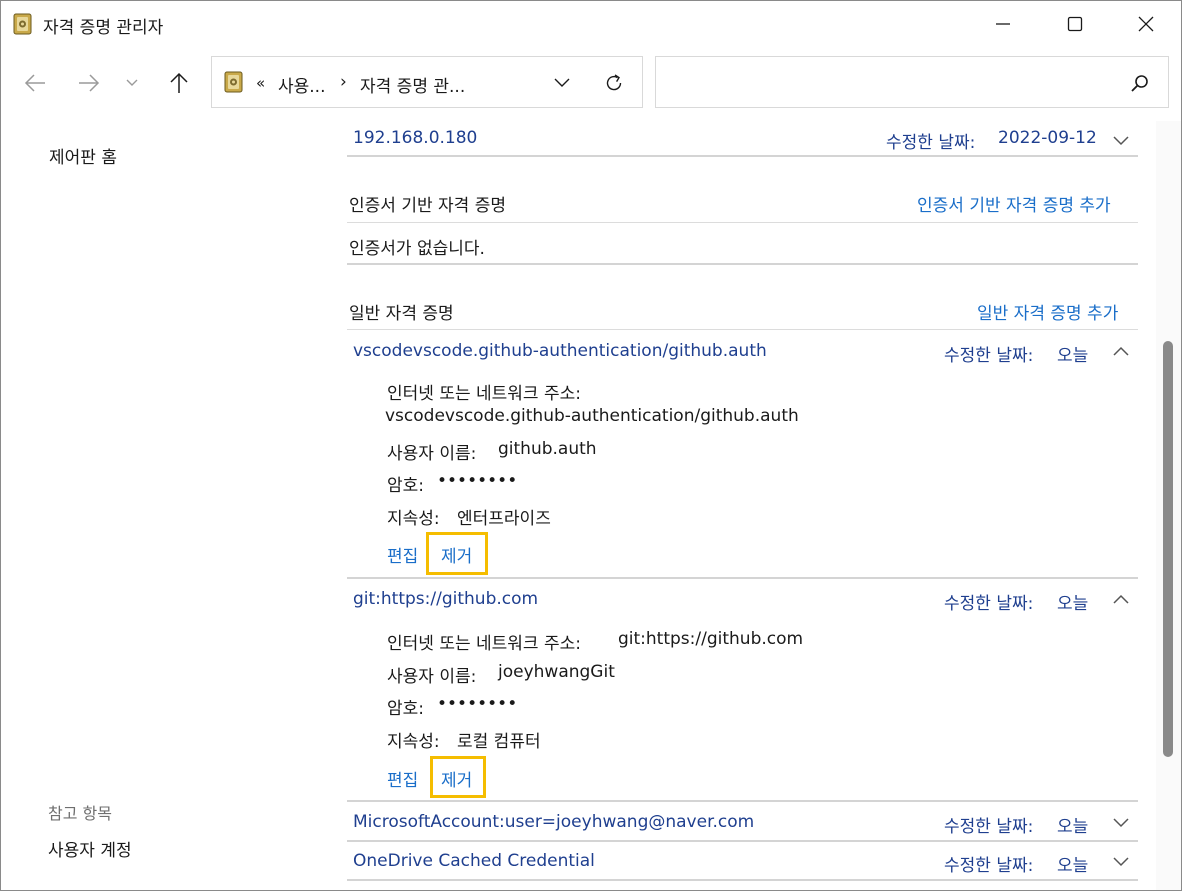 The image size is (1182, 891). I want to click on add-certificate-credential-link: 인증서 기반 자격 증명 추가, so click(1014, 203).